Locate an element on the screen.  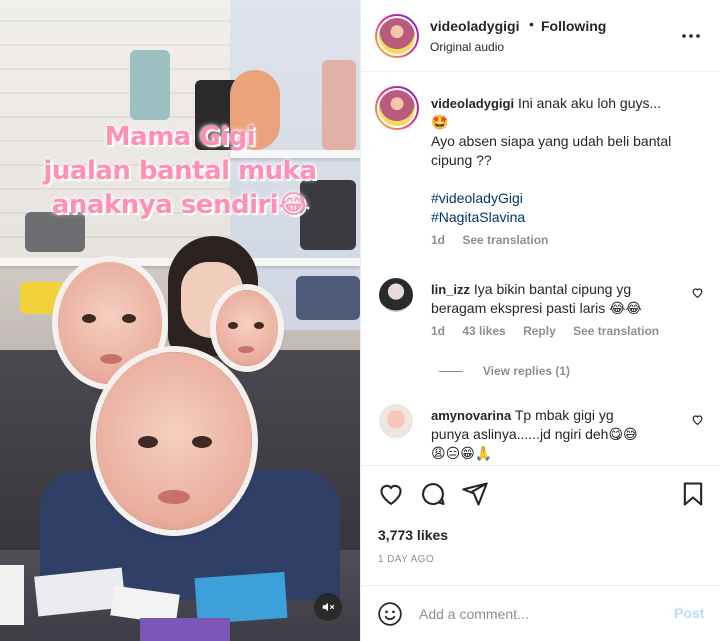
like-button is located at coordinates (391, 494).